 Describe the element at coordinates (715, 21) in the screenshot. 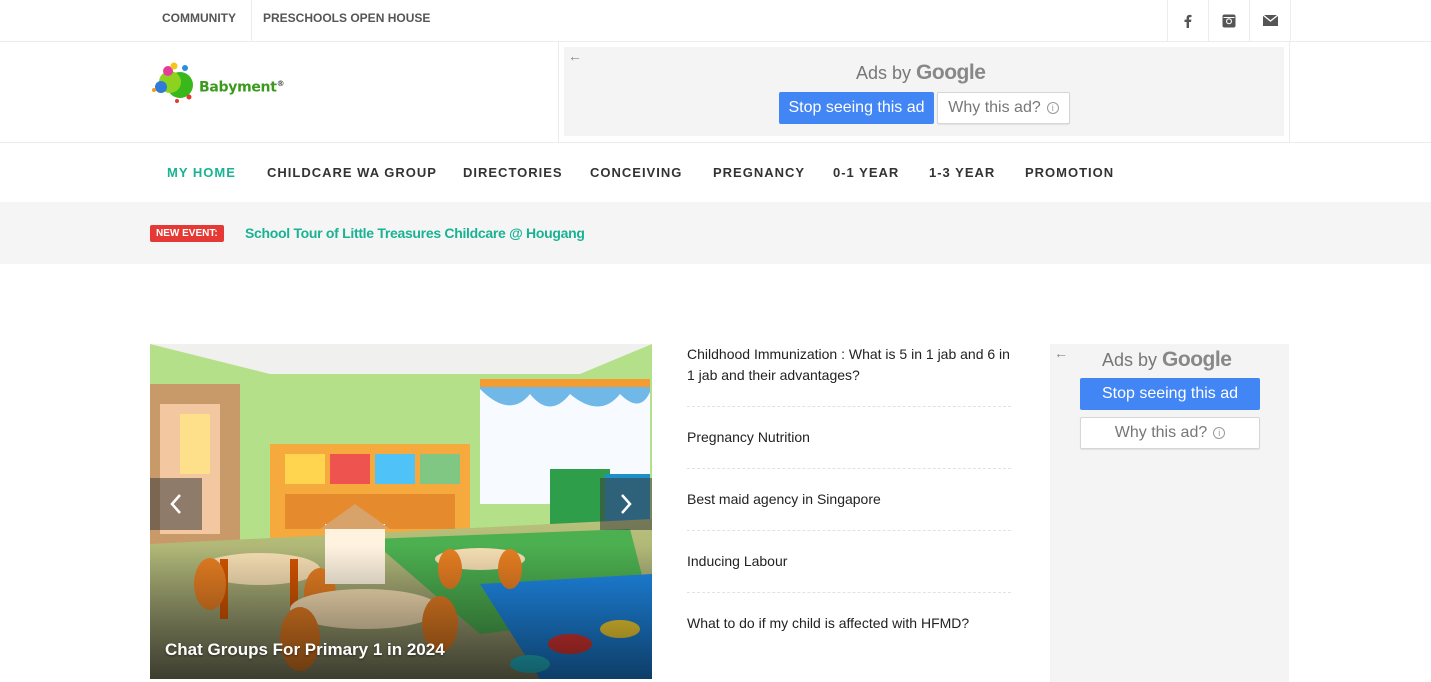

I see `top-bar: COMMUNITY PRESCHOOLS OPEN HOUSE` at that location.